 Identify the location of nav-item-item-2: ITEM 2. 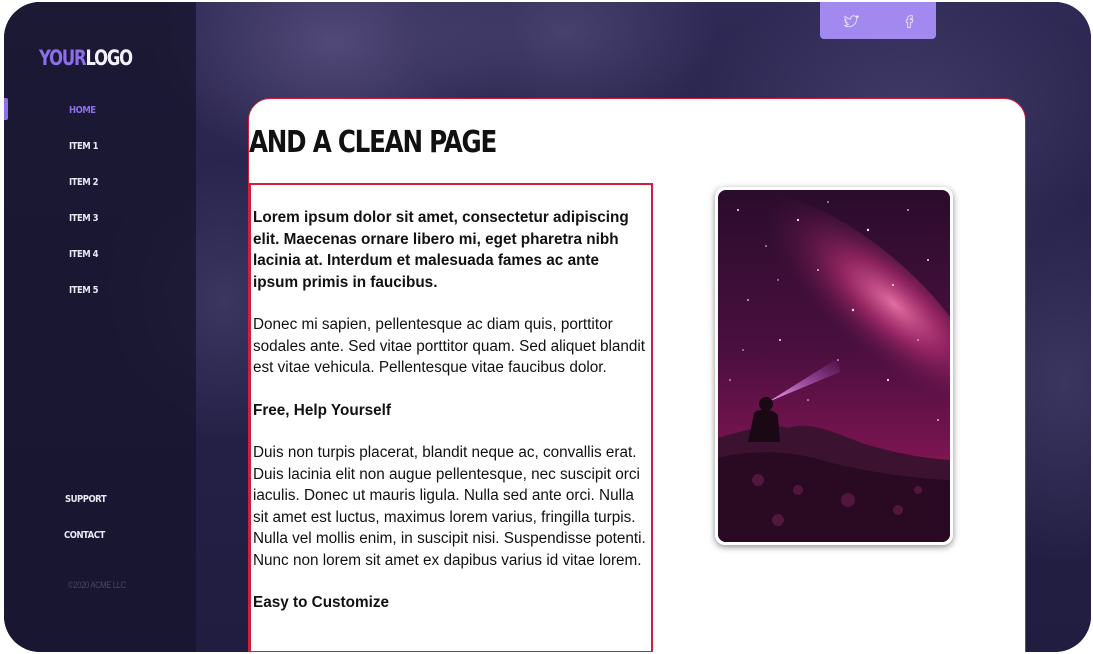
(84, 182).